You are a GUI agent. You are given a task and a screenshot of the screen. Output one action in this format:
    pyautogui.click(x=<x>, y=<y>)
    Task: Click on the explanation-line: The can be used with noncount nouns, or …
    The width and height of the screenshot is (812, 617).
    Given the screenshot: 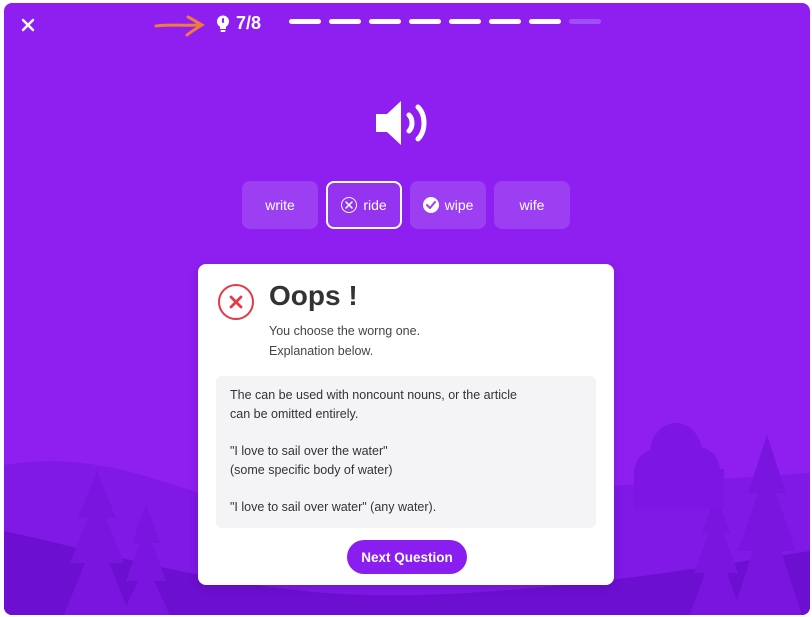 What is the action you would take?
    pyautogui.click(x=373, y=395)
    